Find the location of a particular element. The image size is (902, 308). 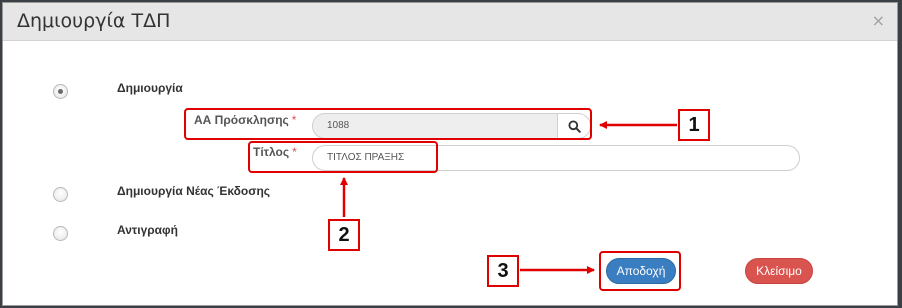

callout-3: 3 is located at coordinates (503, 271).